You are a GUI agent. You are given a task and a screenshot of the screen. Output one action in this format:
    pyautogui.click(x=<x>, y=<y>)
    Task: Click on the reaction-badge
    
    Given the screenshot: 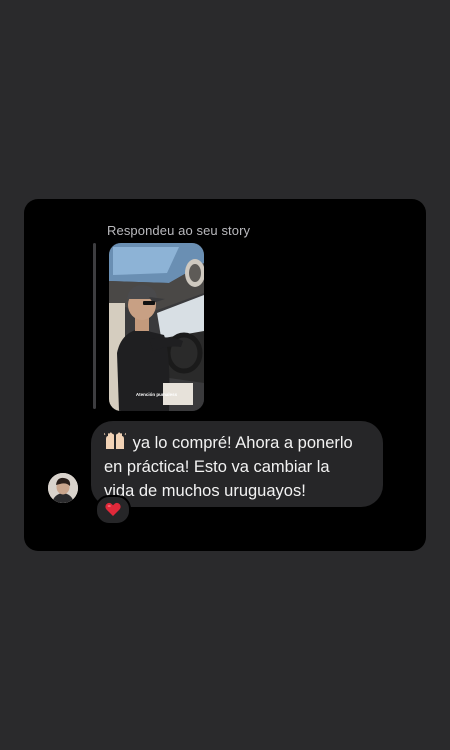 What is the action you would take?
    pyautogui.click(x=113, y=510)
    